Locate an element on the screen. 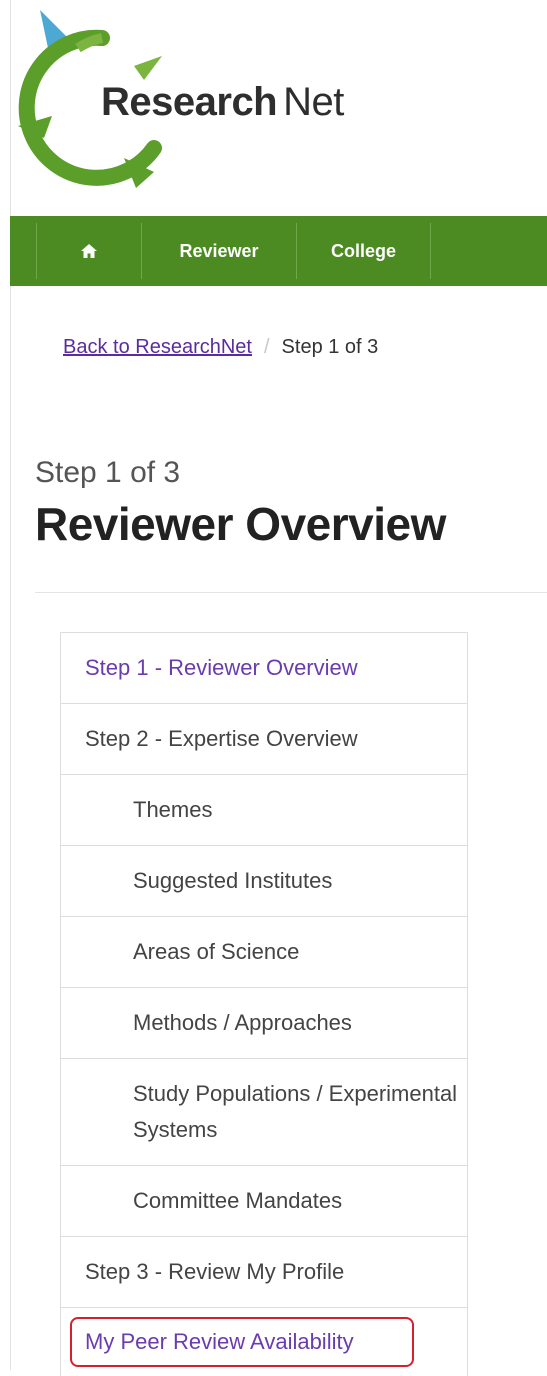 This screenshot has width=547, height=1376. breadcrumb: Back to ResearchNet / Step 1 of 3 is located at coordinates (220, 347).